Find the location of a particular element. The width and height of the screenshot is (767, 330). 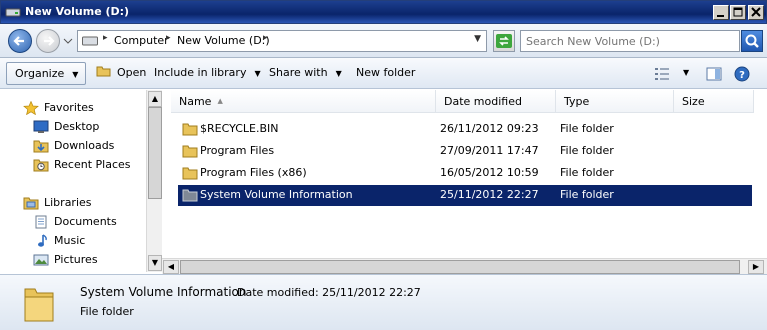

new-folder-button: New folder is located at coordinates (385, 73).